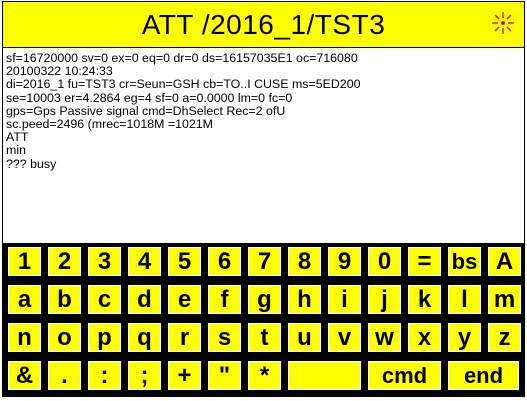 The height and width of the screenshot is (401, 527). I want to click on key-period: ., so click(64, 375).